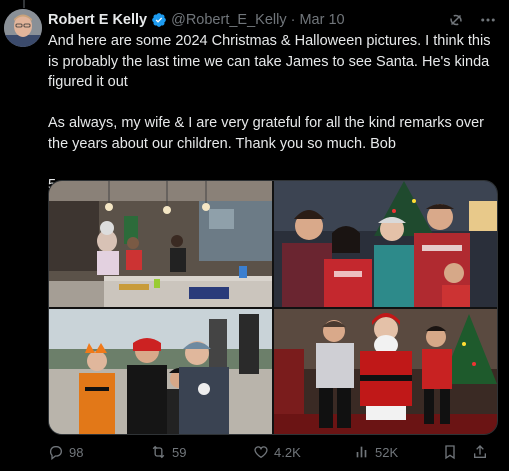 Image resolution: width=509 pixels, height=471 pixels. I want to click on views-button: 52K, so click(376, 452).